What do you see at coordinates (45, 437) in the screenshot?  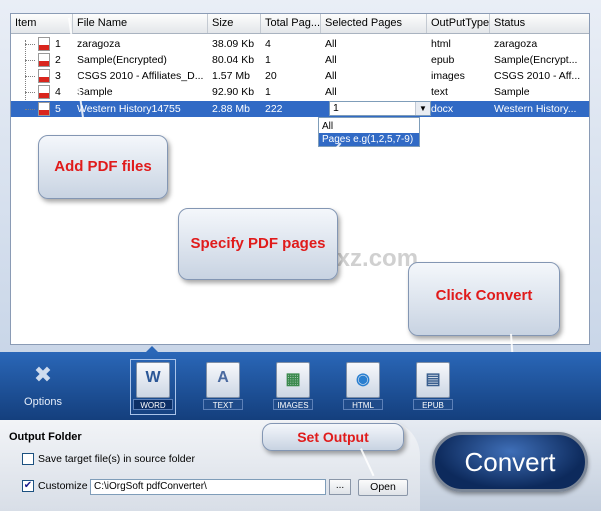 I see `output-folder-title: Output Folder` at bounding box center [45, 437].